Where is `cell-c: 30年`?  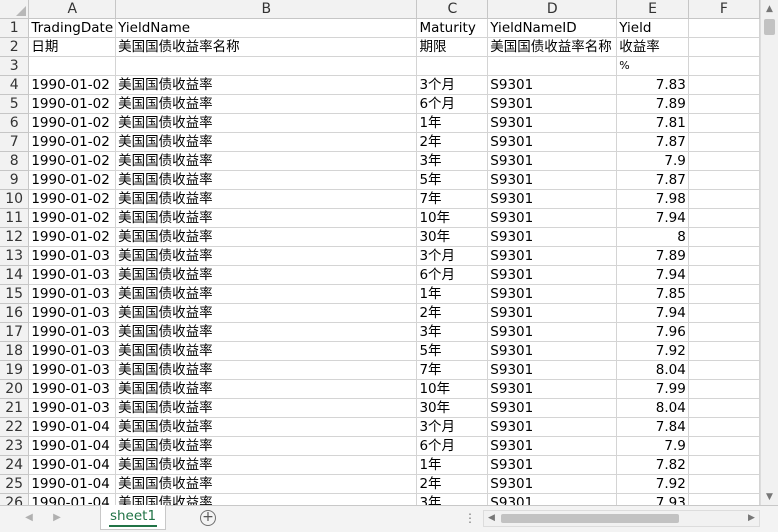
cell-c: 30年 is located at coordinates (452, 408).